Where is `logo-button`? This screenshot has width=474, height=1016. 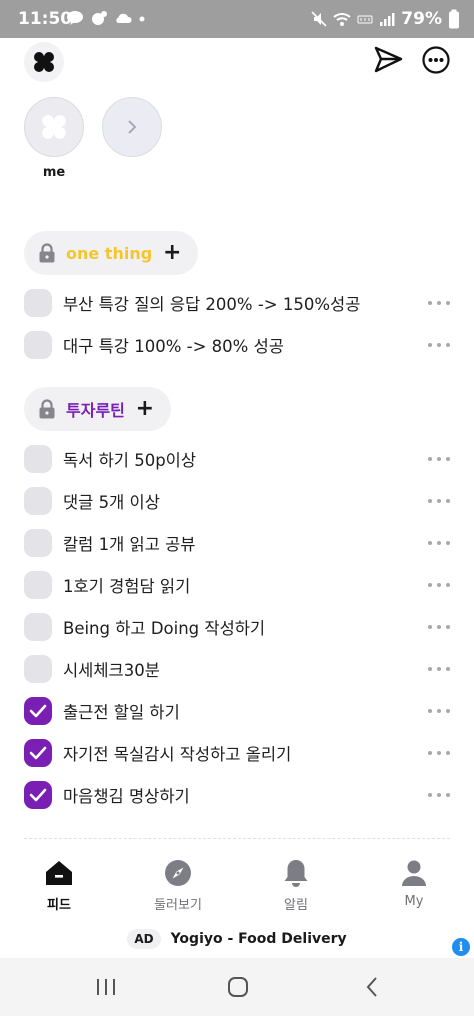
logo-button is located at coordinates (44, 62).